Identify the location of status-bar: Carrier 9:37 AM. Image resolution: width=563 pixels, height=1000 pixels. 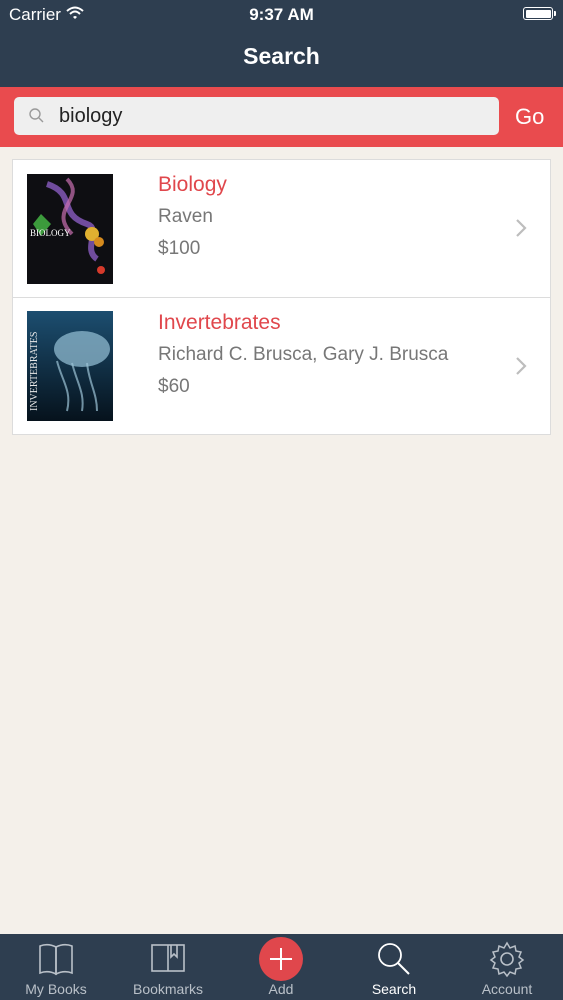
(281, 15).